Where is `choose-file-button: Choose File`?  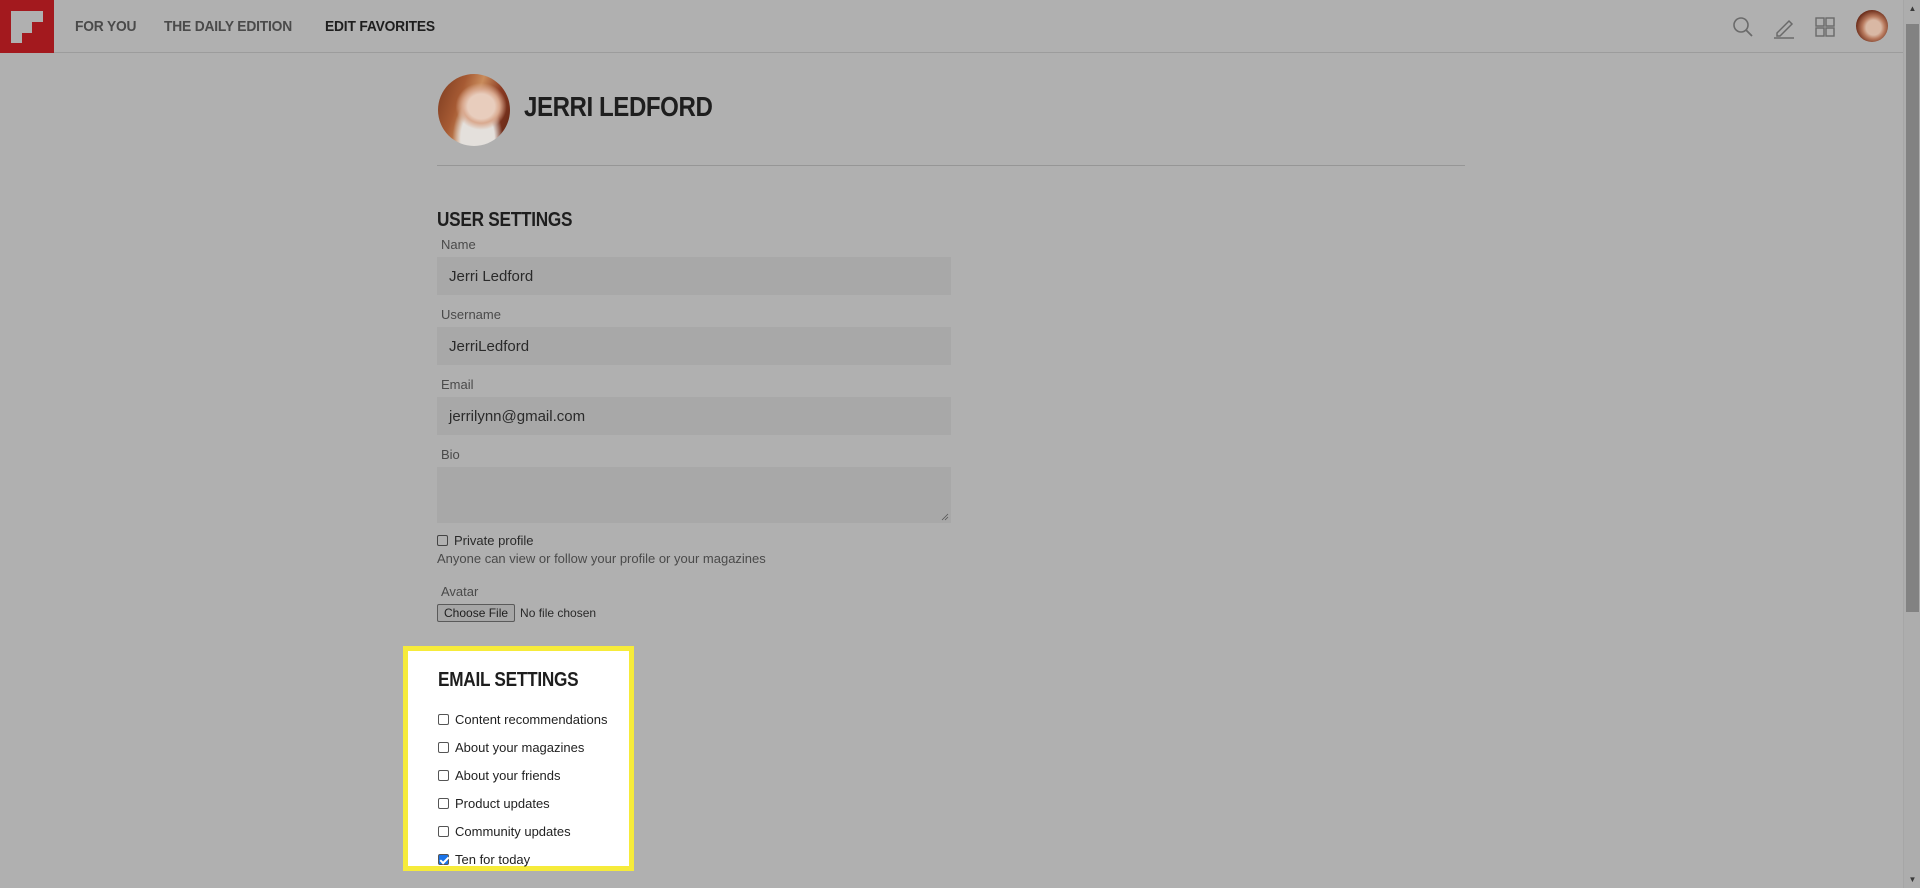
choose-file-button: Choose File is located at coordinates (476, 613).